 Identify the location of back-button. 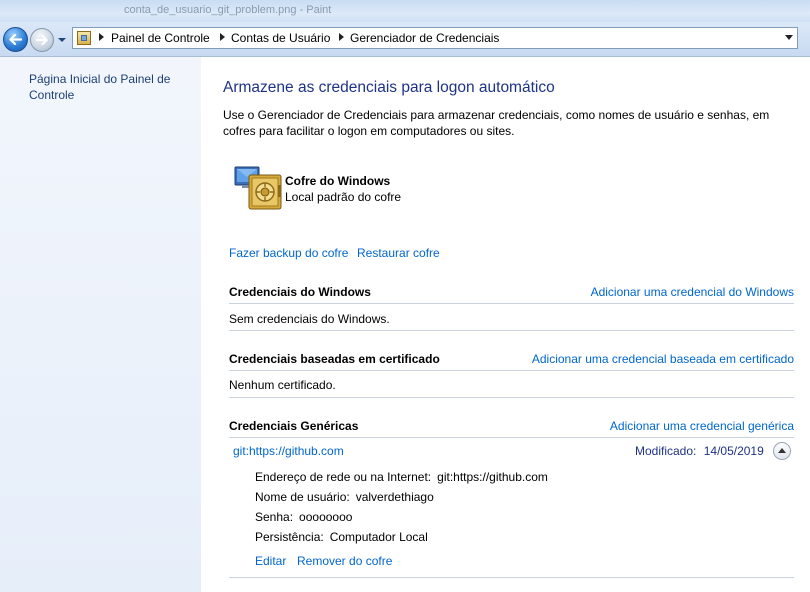
(15, 39).